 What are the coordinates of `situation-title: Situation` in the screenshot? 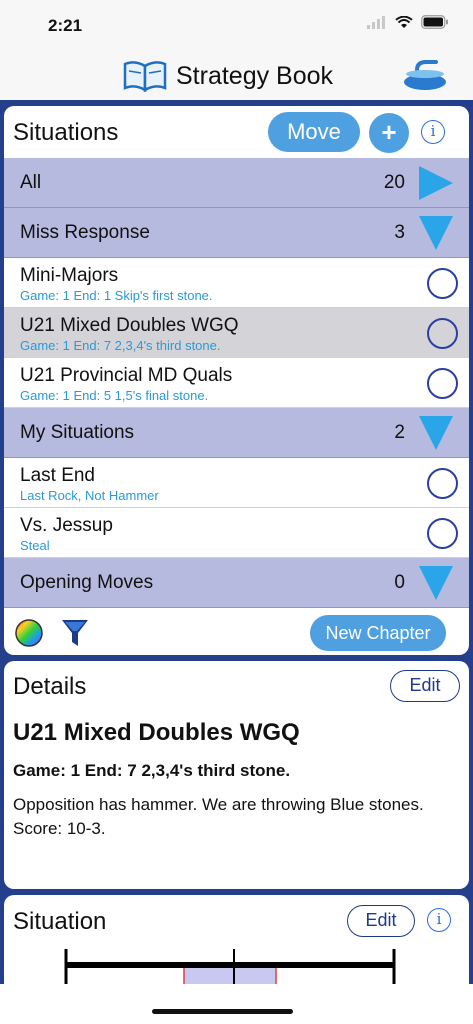 It's located at (60, 921).